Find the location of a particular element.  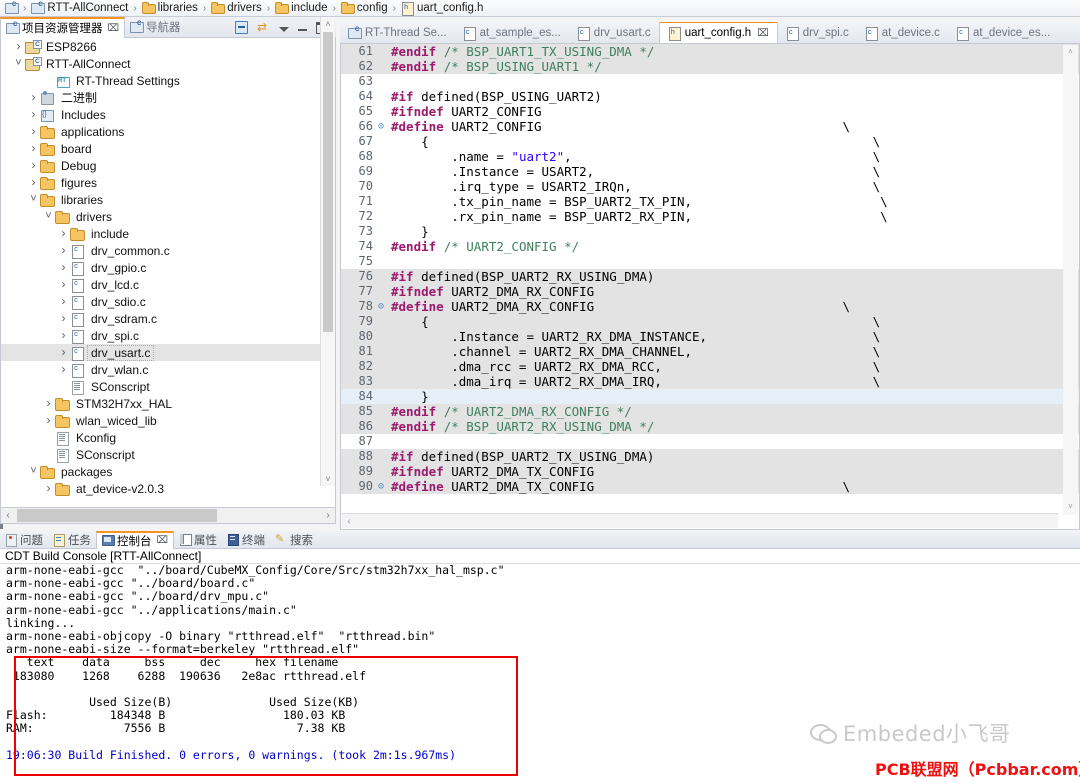

code-line: 77 #ifndef UART2_DMA_RX_CONFIG is located at coordinates (710, 291).